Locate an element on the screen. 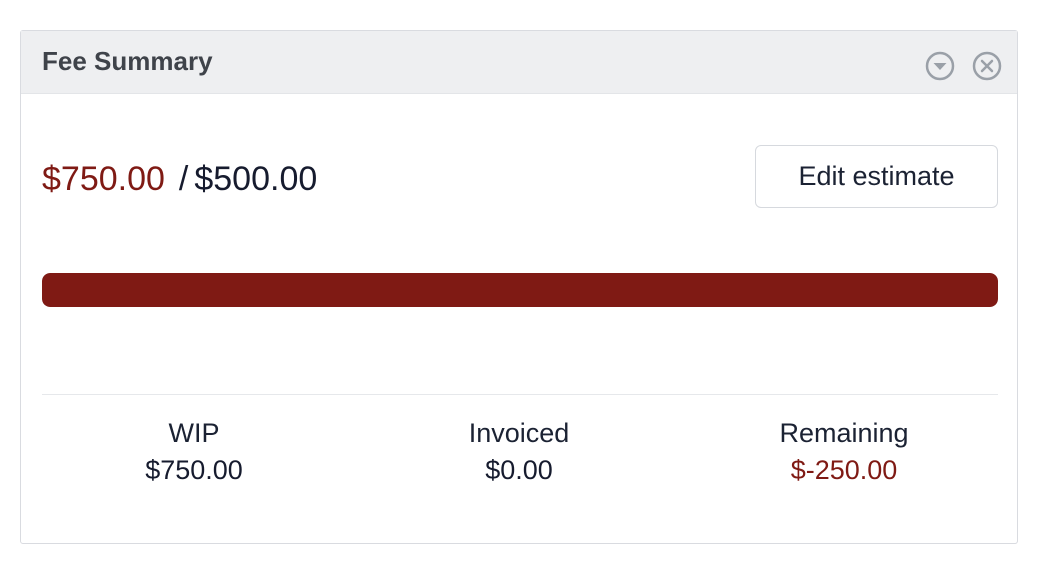 The width and height of the screenshot is (1048, 566). spent-amount: $750.00 is located at coordinates (103, 179).